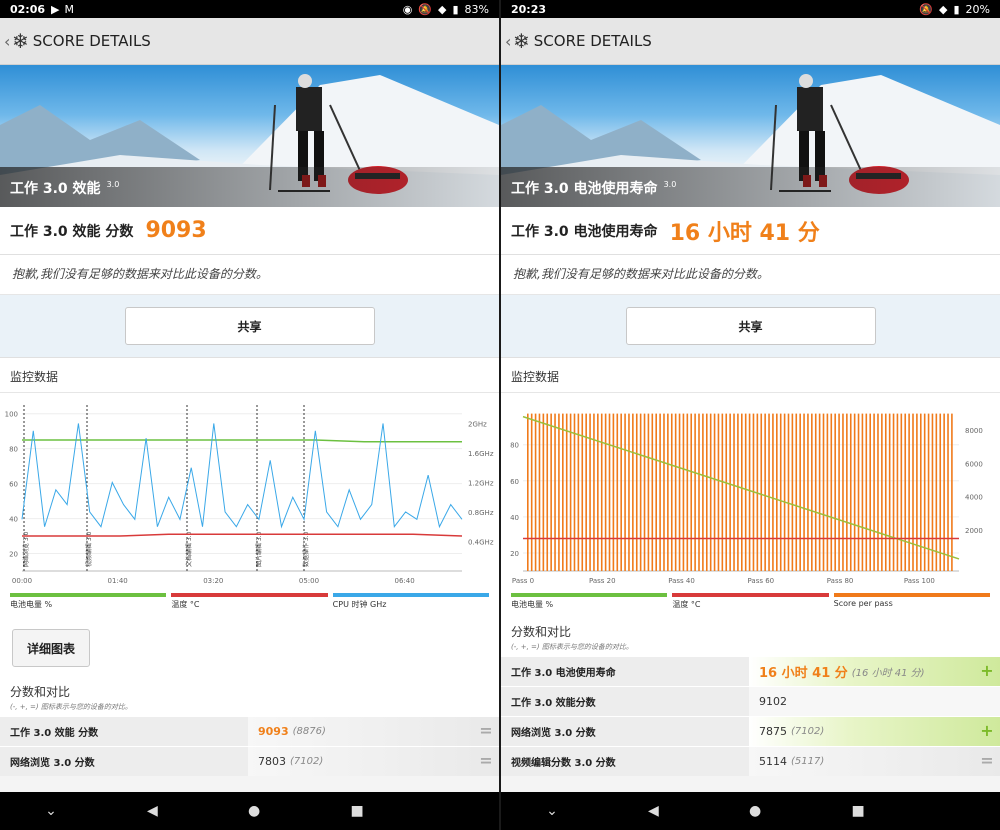  I want to click on mute-icon: 🔕, so click(425, 9).